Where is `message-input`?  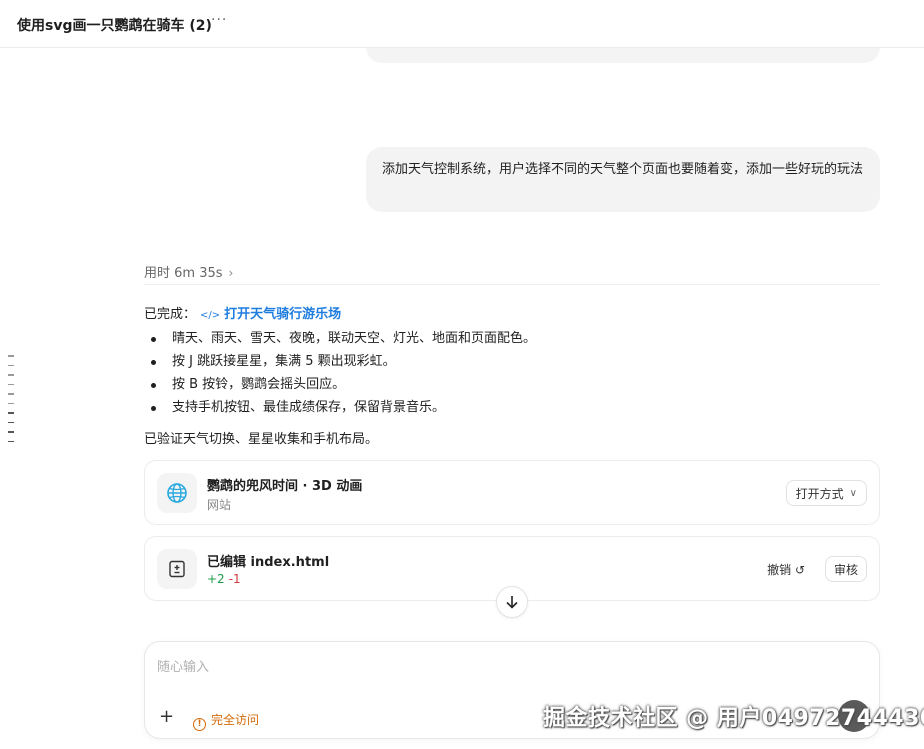
message-input is located at coordinates (507, 671).